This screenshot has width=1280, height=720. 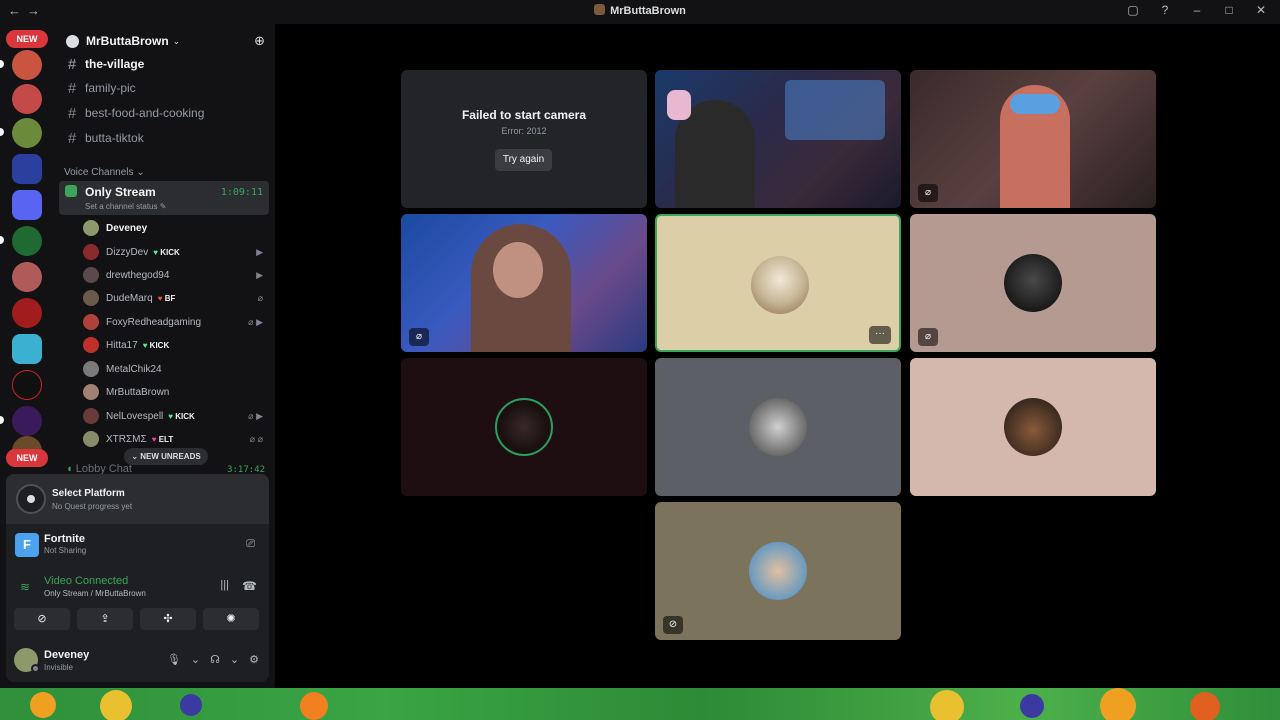 What do you see at coordinates (259, 251) in the screenshot?
I see `video-icon: ▶` at bounding box center [259, 251].